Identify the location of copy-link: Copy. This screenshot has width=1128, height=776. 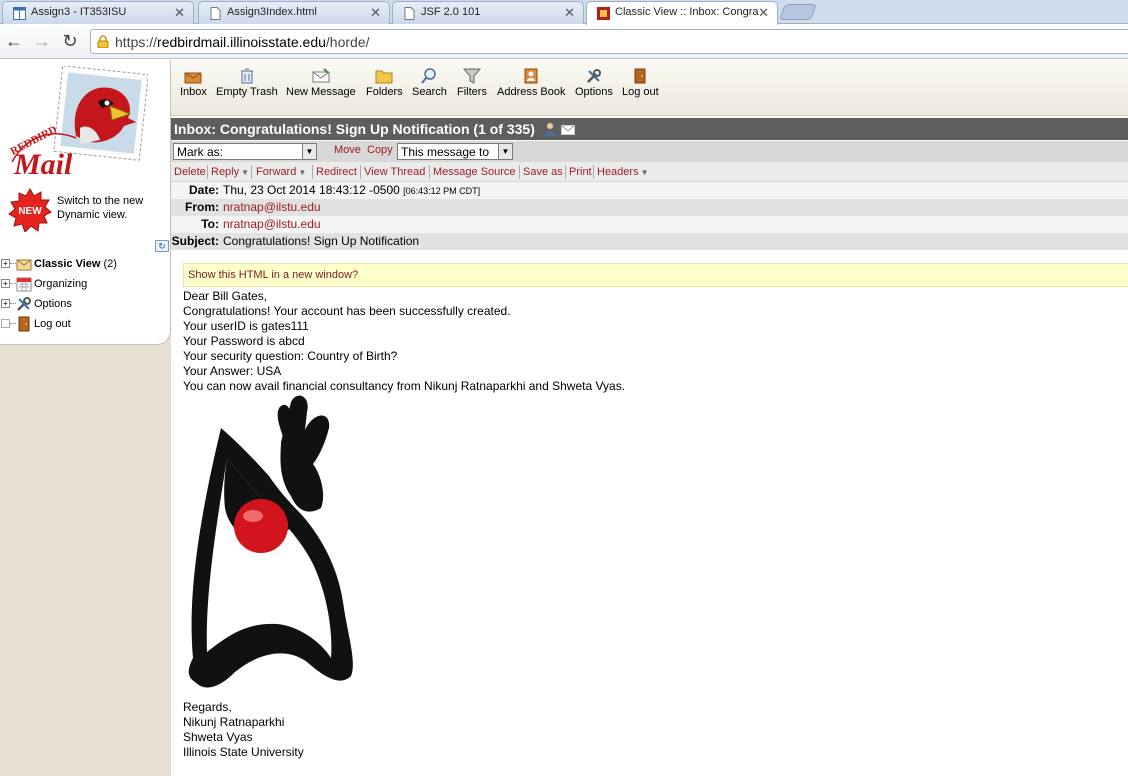
(380, 150).